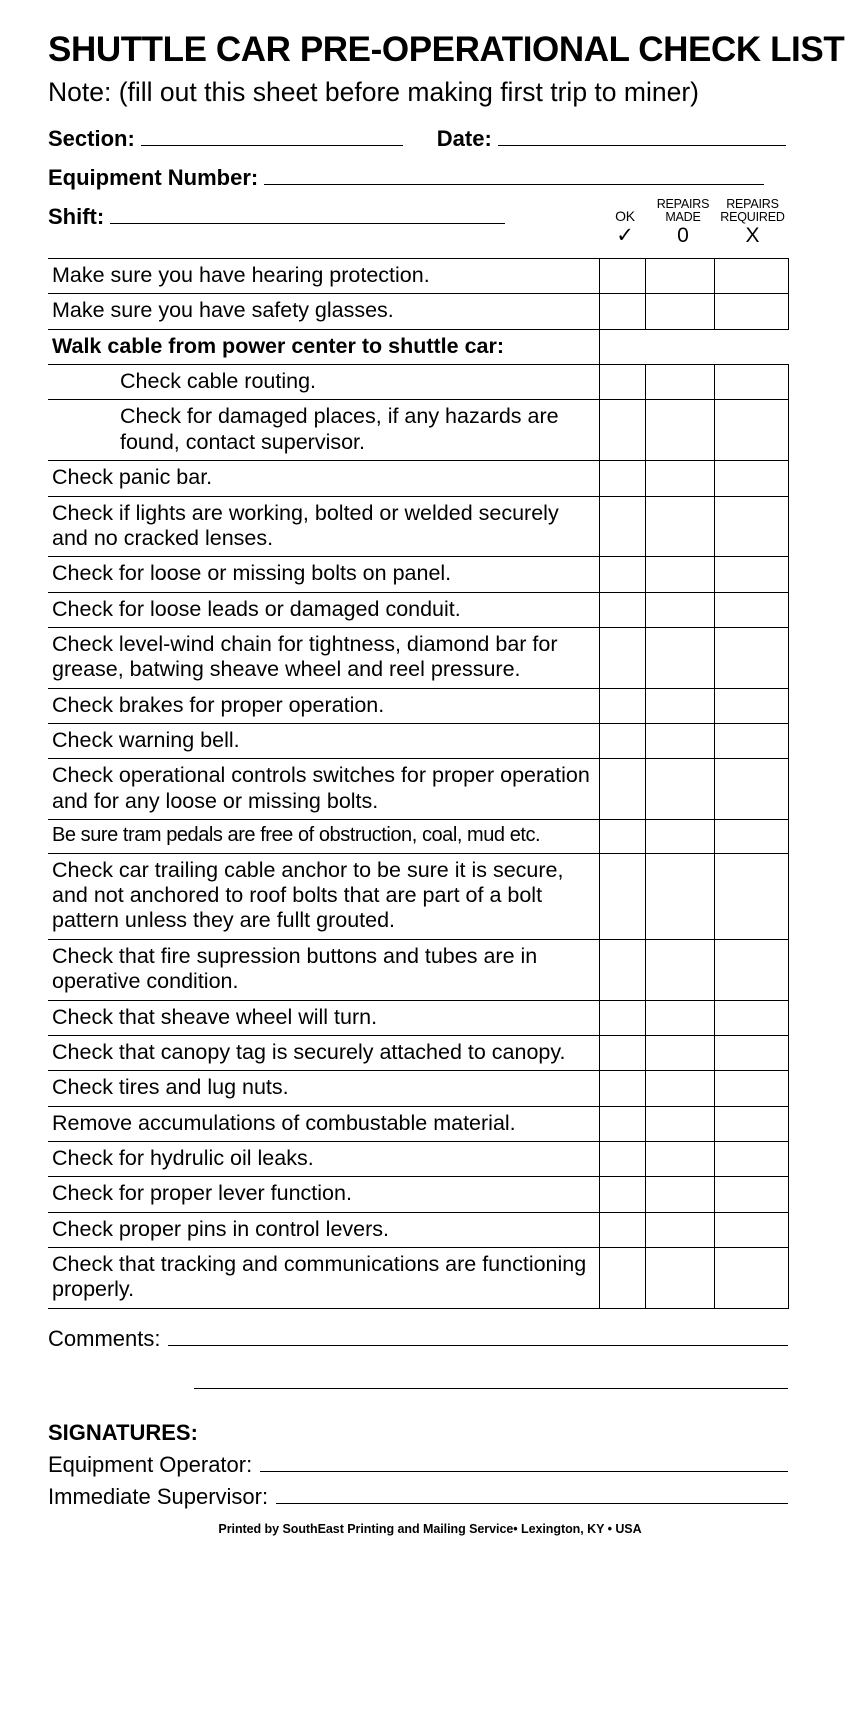  I want to click on table-row: Check for hydrulic oil leaks., so click(418, 1159).